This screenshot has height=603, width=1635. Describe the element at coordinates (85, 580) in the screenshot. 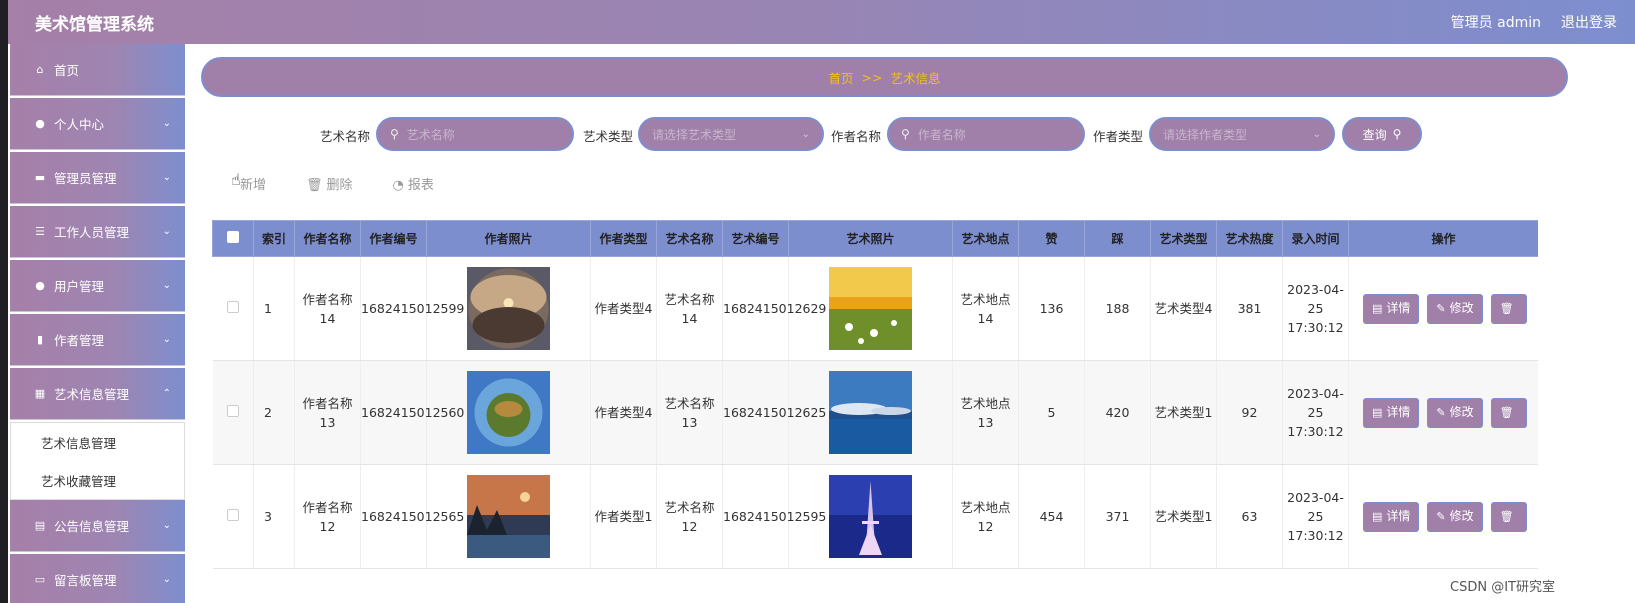

I see `sidebar-item-label: 留言板管理` at that location.